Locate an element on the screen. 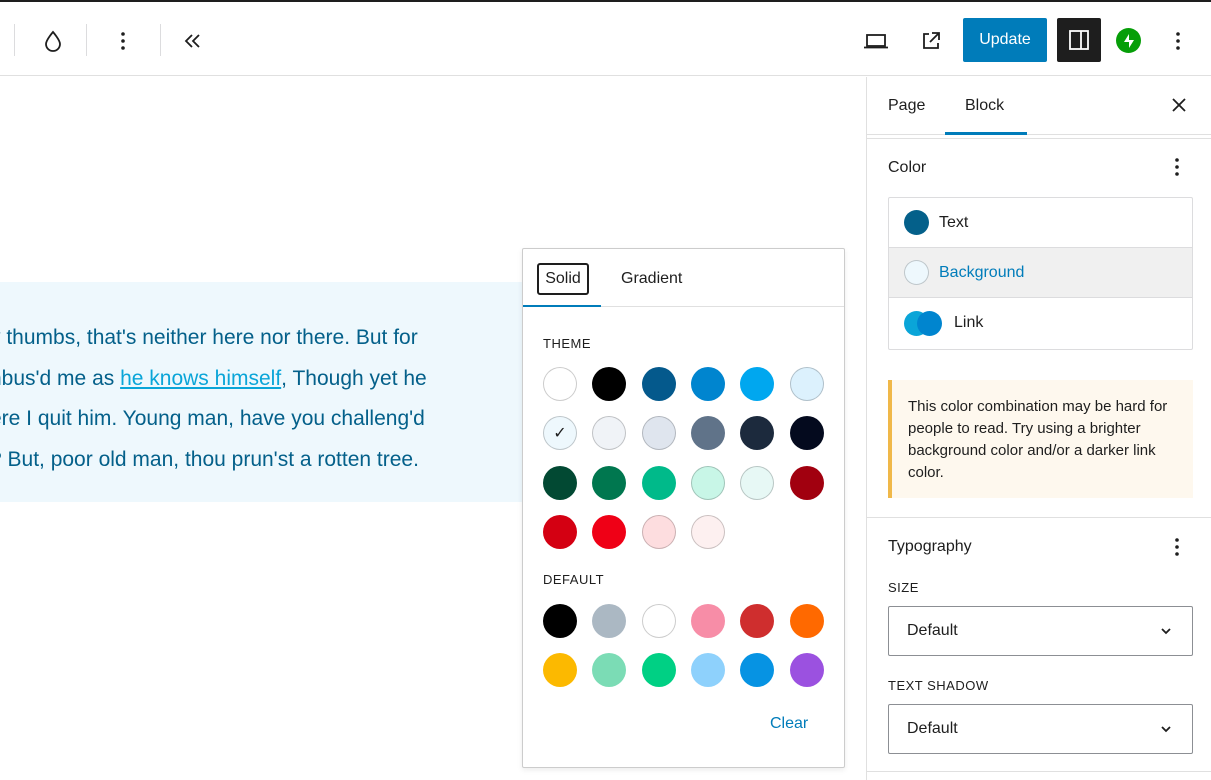 Image resolution: width=1211 pixels, height=780 pixels. color-item-link: Link is located at coordinates (1040, 323).